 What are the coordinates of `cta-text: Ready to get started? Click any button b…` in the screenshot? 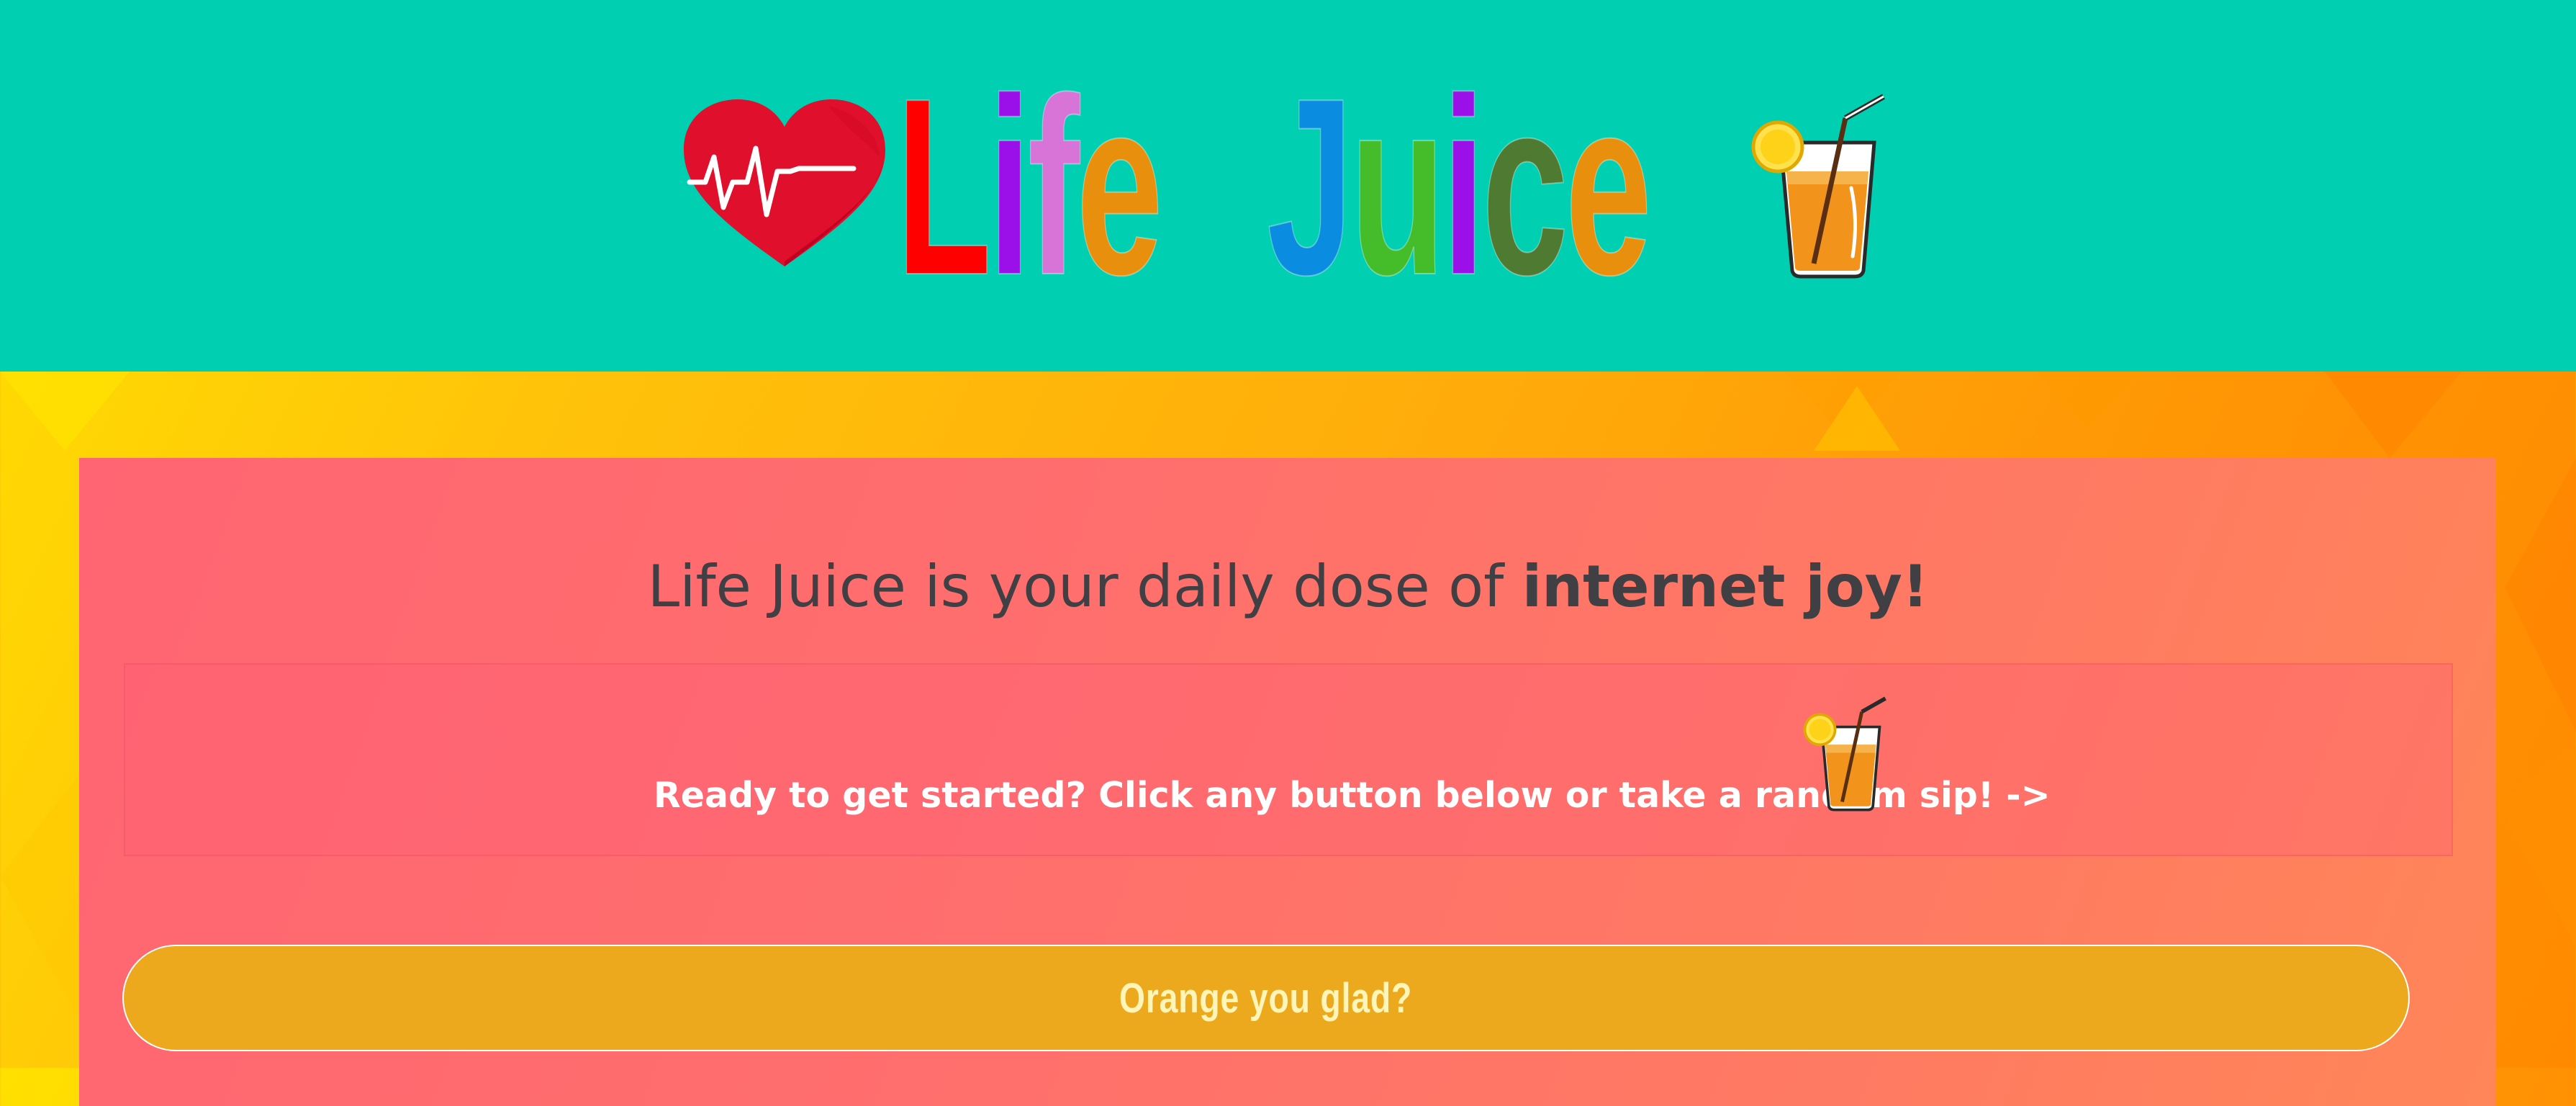 It's located at (1352, 795).